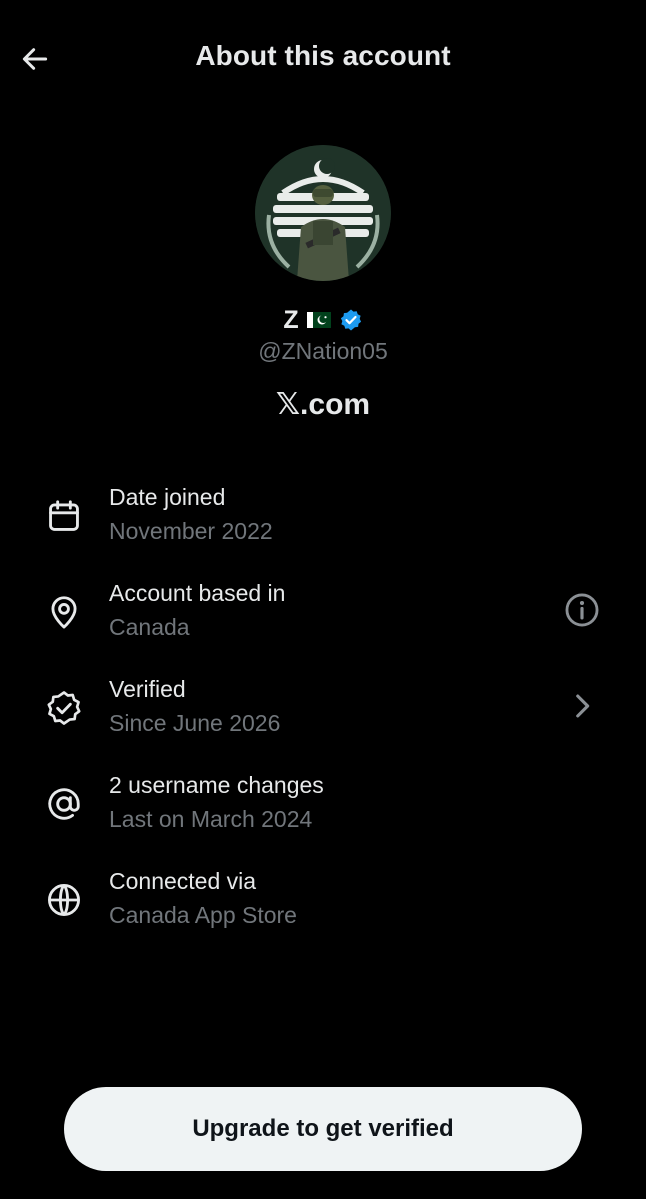 This screenshot has width=646, height=1199. I want to click on avatar-image, so click(323, 213).